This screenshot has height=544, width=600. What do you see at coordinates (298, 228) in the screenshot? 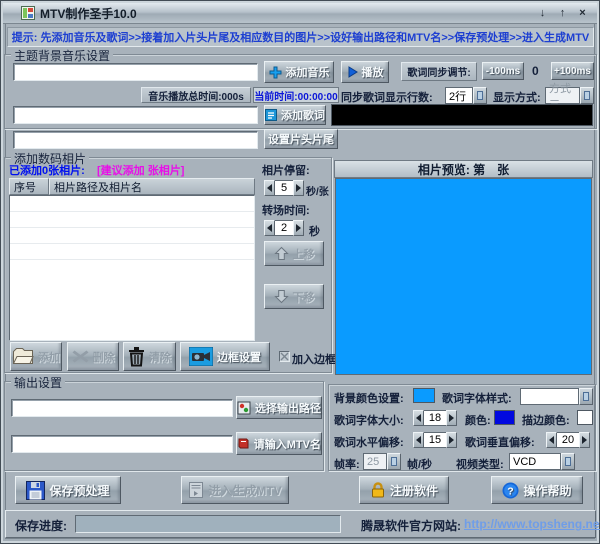
I see `transition-increment-button` at bounding box center [298, 228].